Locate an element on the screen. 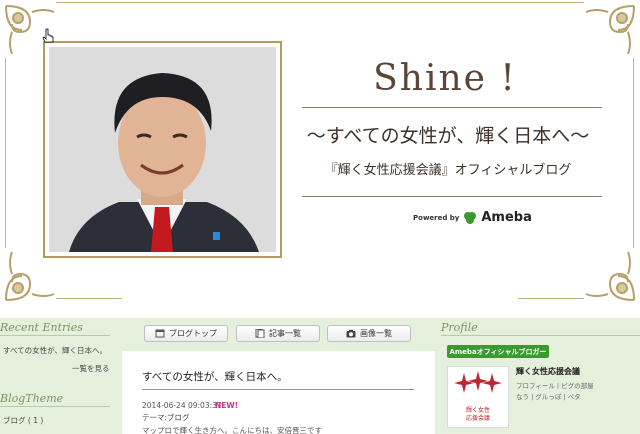  profile-links-row2: なう | グルっぽ | ペタ is located at coordinates (548, 396).